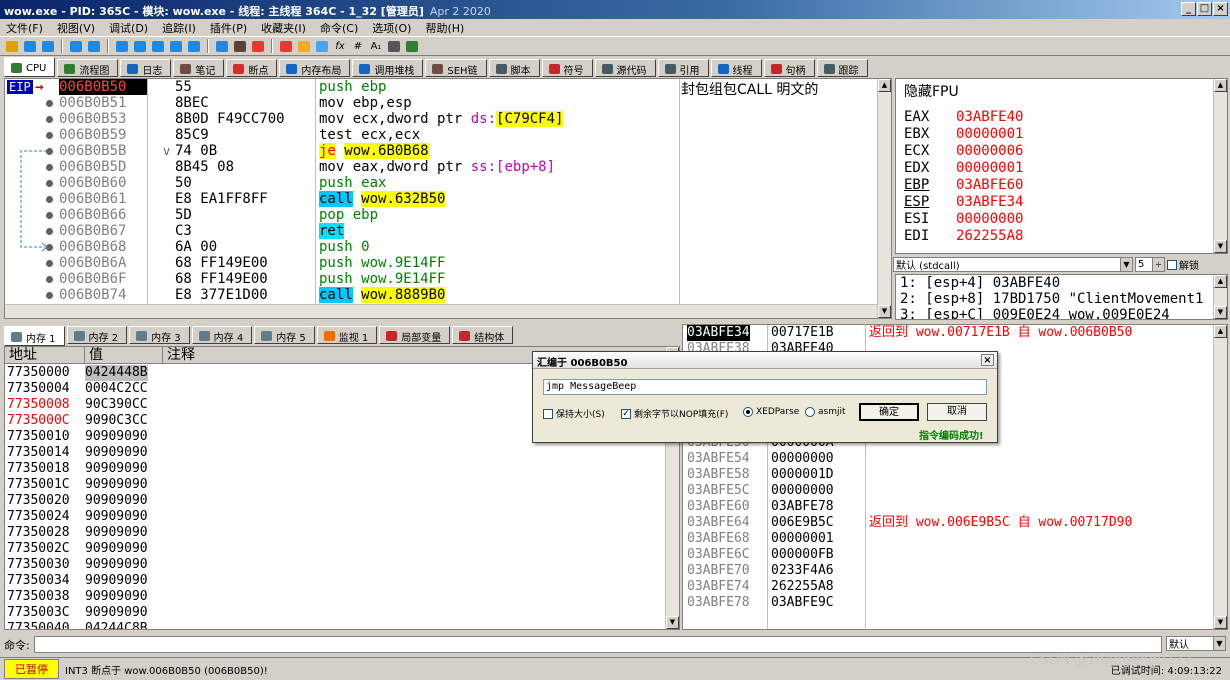 The image size is (1230, 680). Describe the element at coordinates (1220, 9) in the screenshot. I see `close-button: ×` at that location.